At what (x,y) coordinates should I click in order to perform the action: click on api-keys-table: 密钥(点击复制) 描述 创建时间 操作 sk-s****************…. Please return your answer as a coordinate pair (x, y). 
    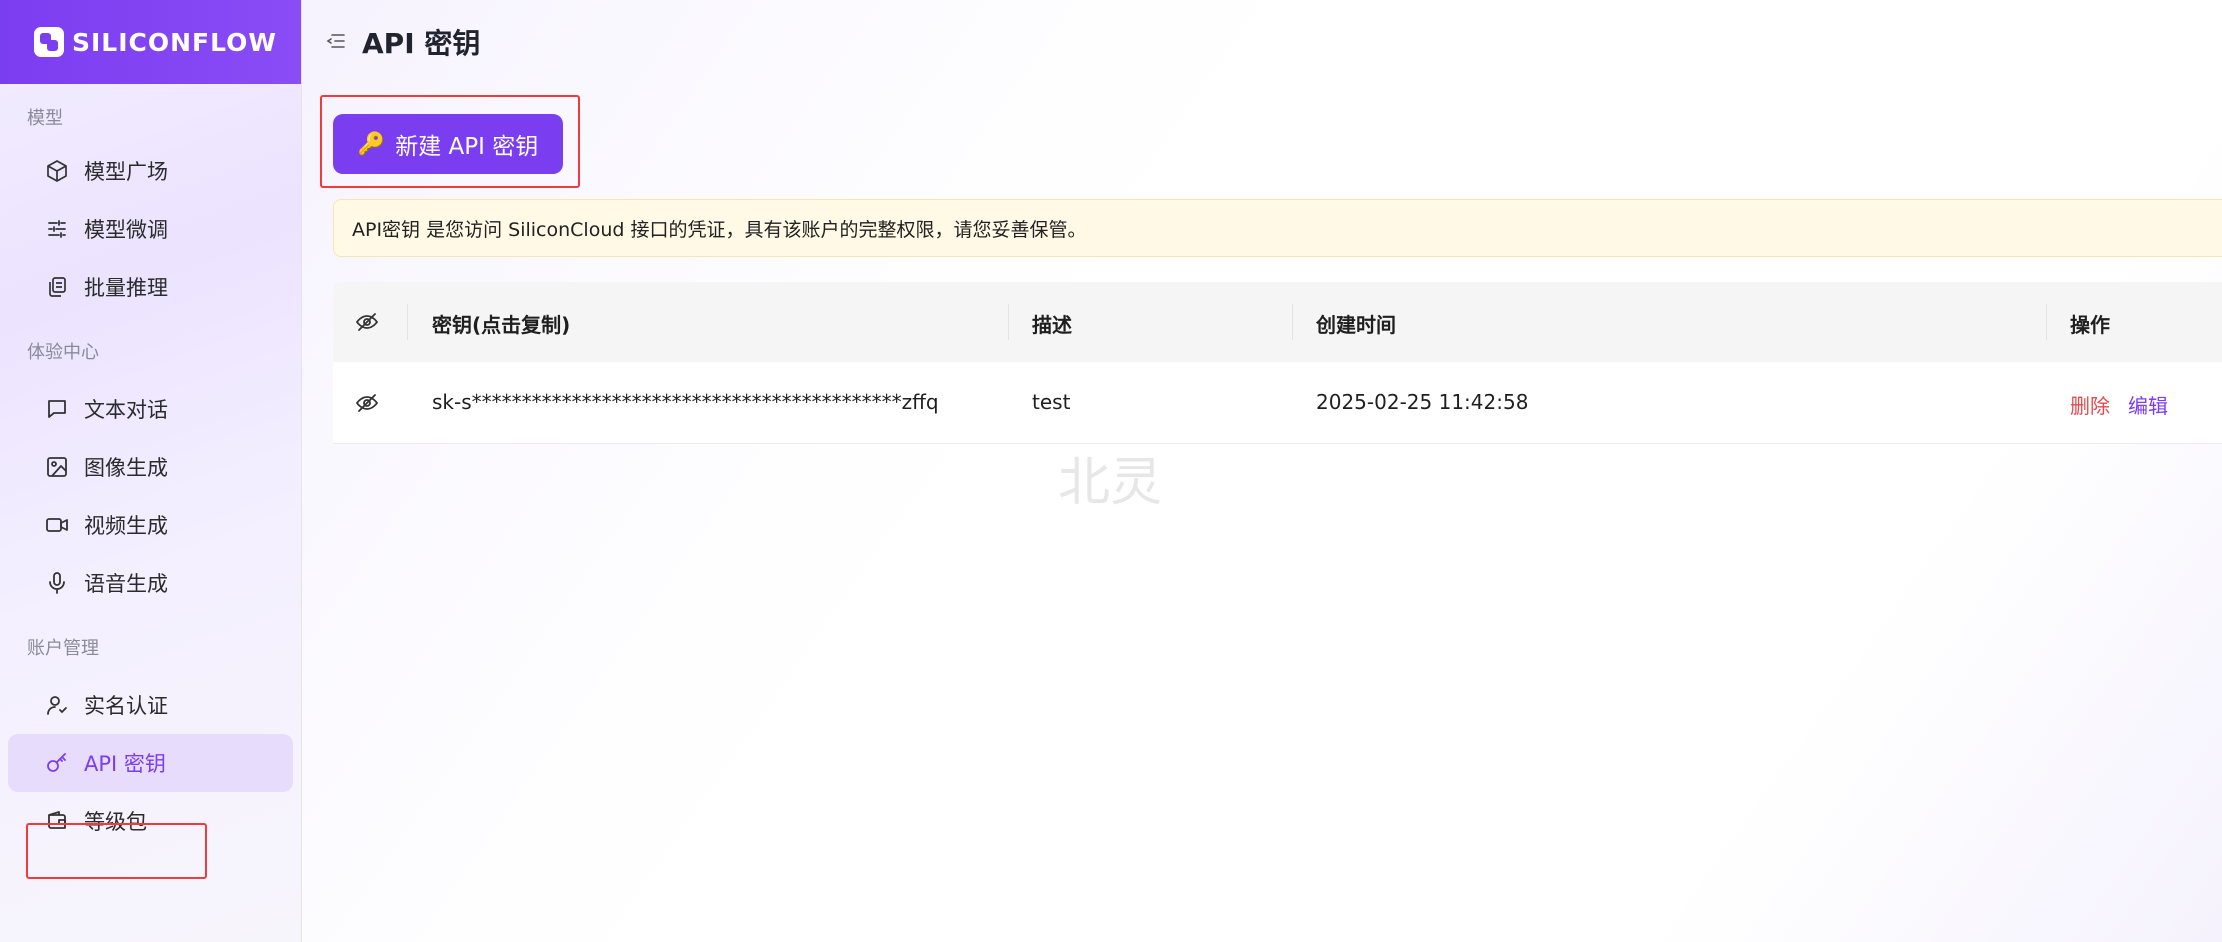
    Looking at the image, I should click on (1277, 363).